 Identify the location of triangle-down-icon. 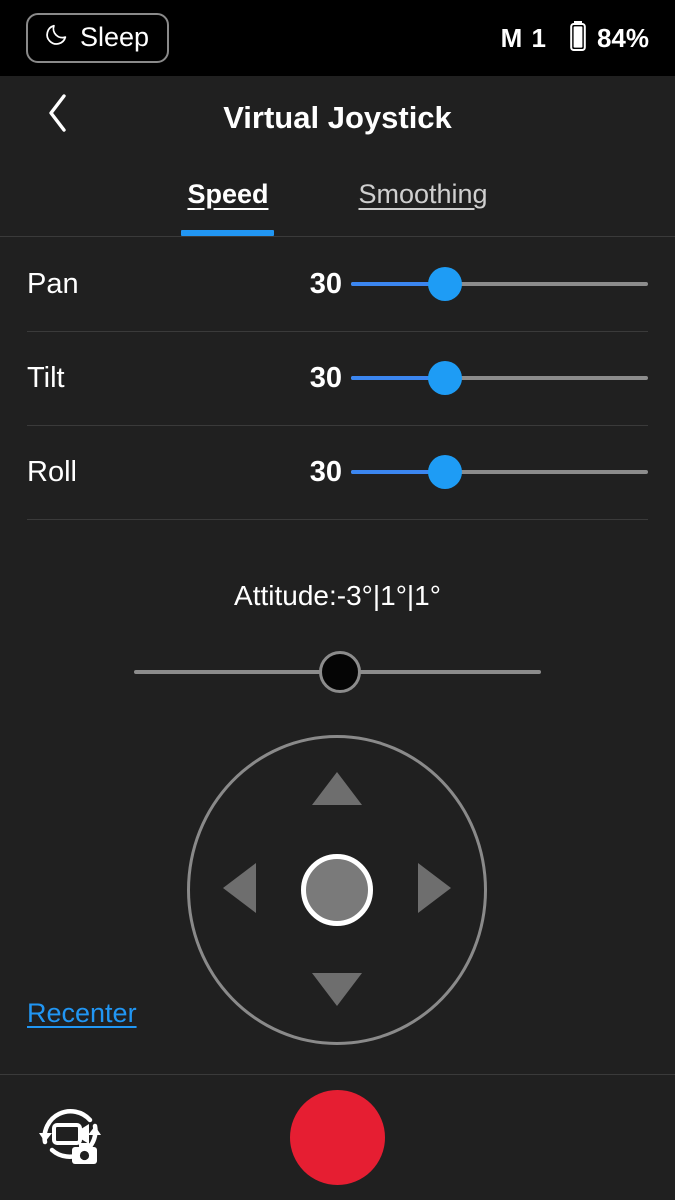
(337, 989).